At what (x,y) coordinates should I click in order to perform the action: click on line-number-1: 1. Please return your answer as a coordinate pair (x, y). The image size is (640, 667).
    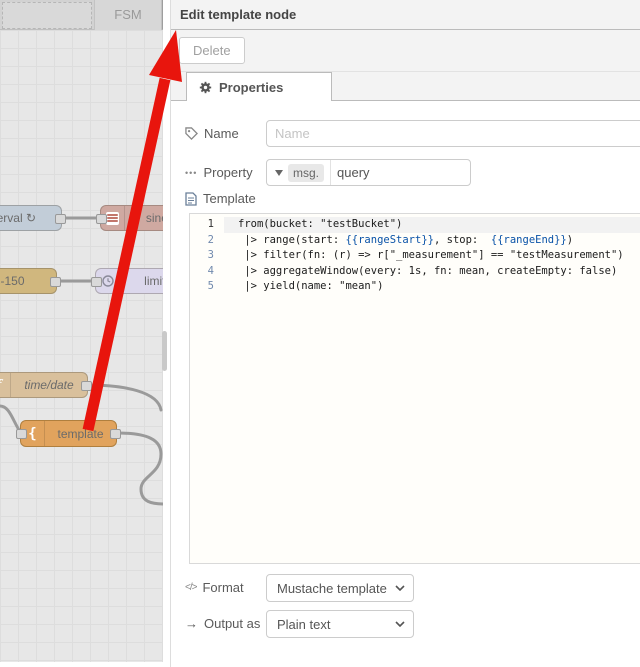
    Looking at the image, I should click on (210, 224).